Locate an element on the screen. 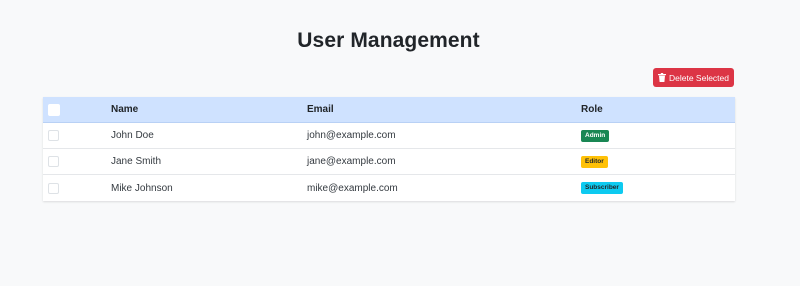 This screenshot has height=286, width=800. role-cell: Subscriber is located at coordinates (602, 188).